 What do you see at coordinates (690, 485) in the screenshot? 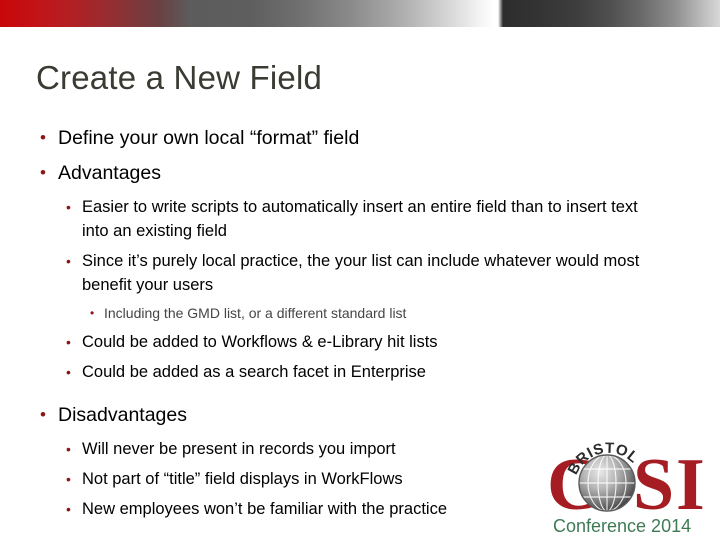
I see `logo-letter-i: I` at bounding box center [690, 485].